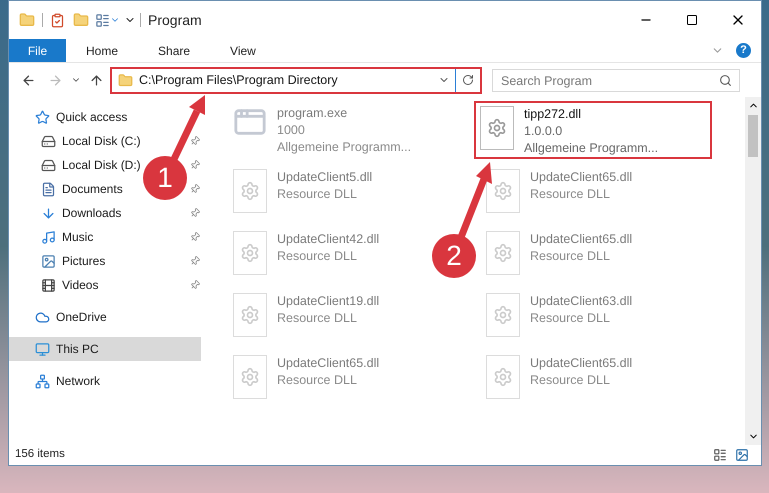 The image size is (769, 493). I want to click on nav-item: Local Disk (D:), so click(91, 165).